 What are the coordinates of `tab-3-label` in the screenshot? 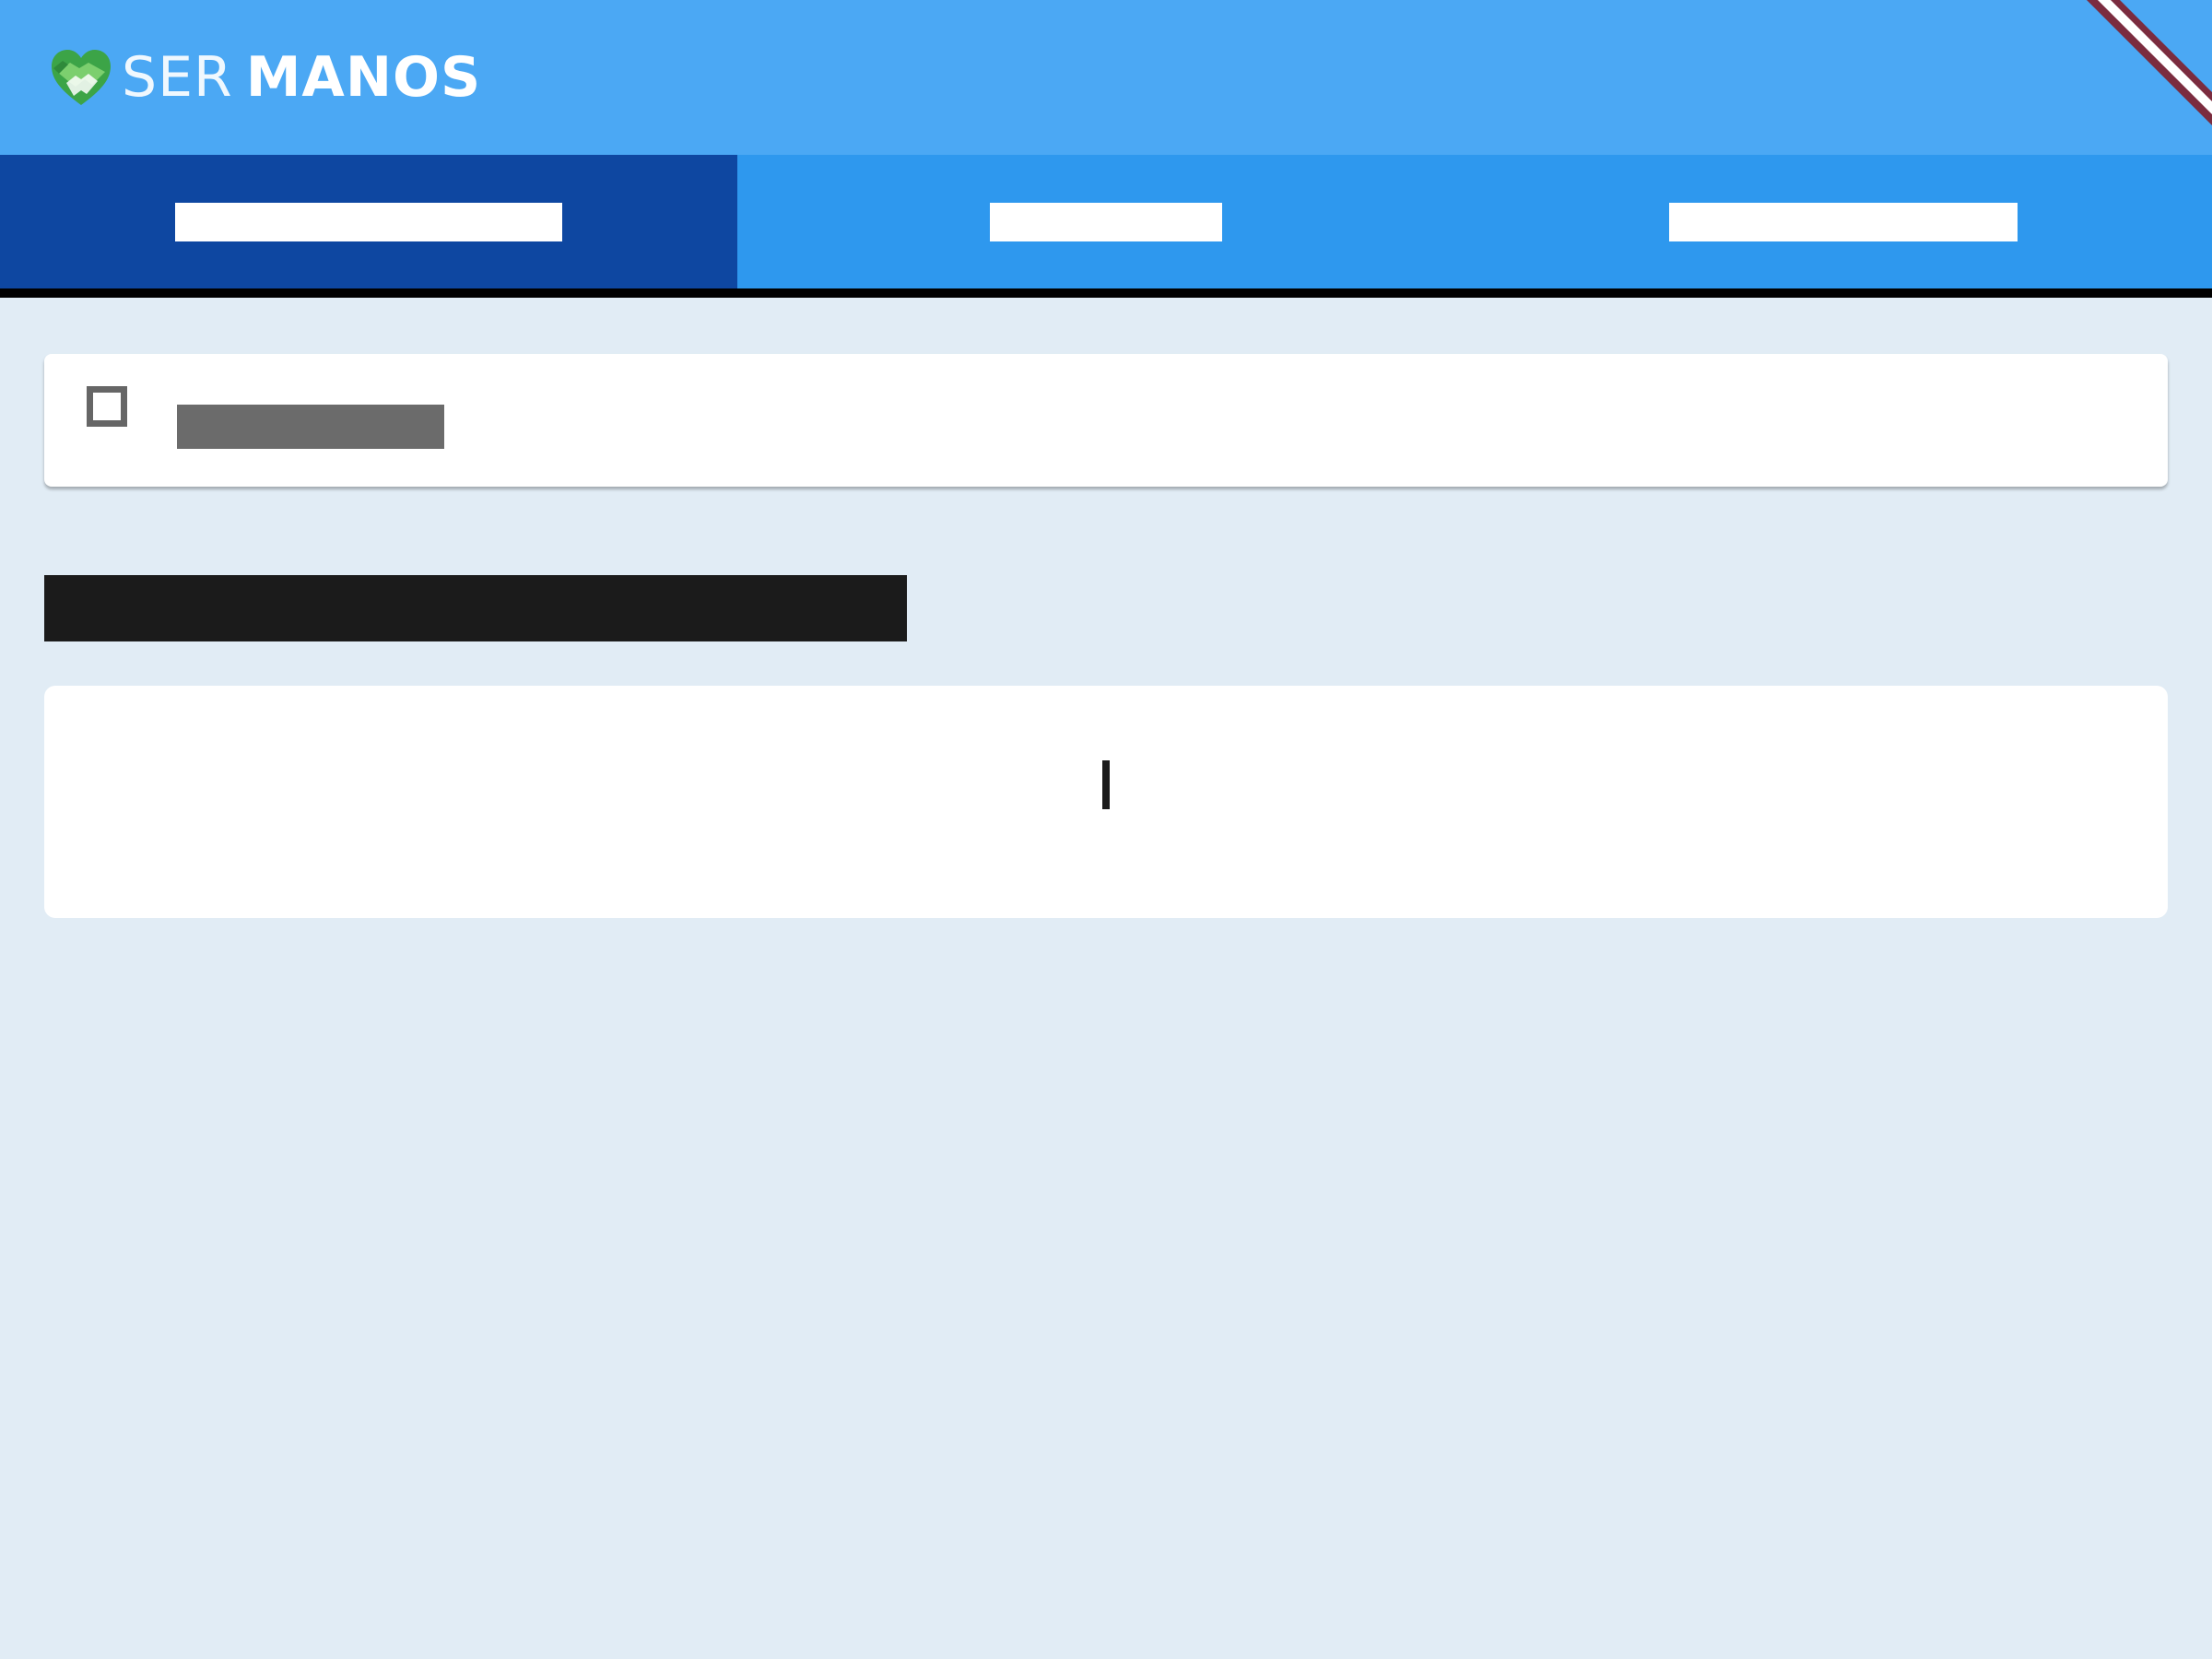 It's located at (1843, 221).